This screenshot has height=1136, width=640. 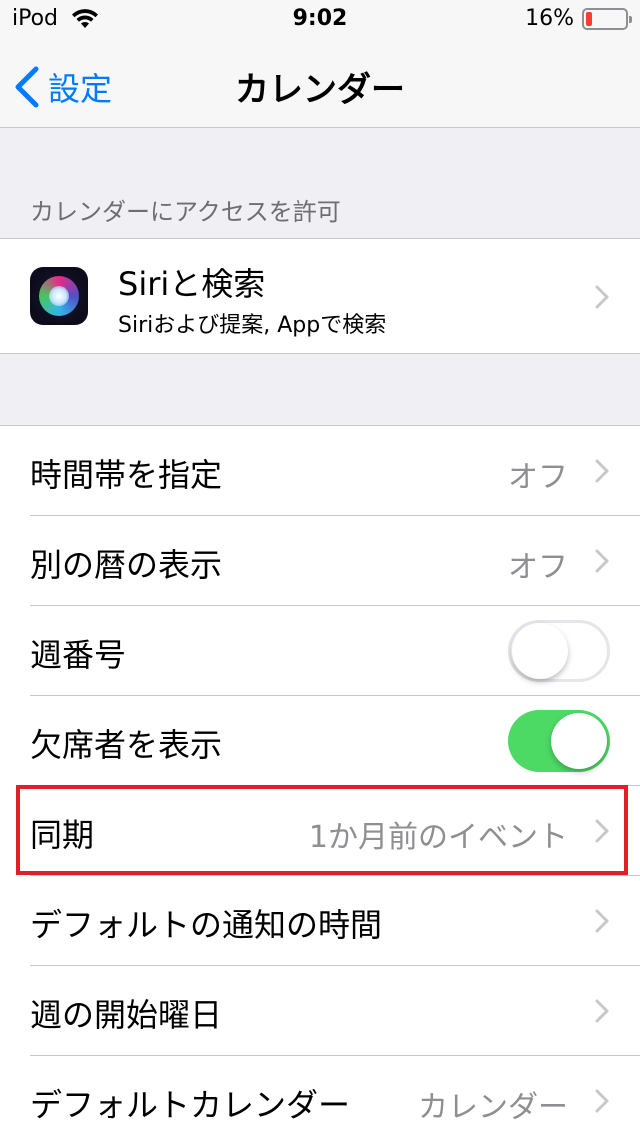 I want to click on battery-level, so click(x=589, y=18).